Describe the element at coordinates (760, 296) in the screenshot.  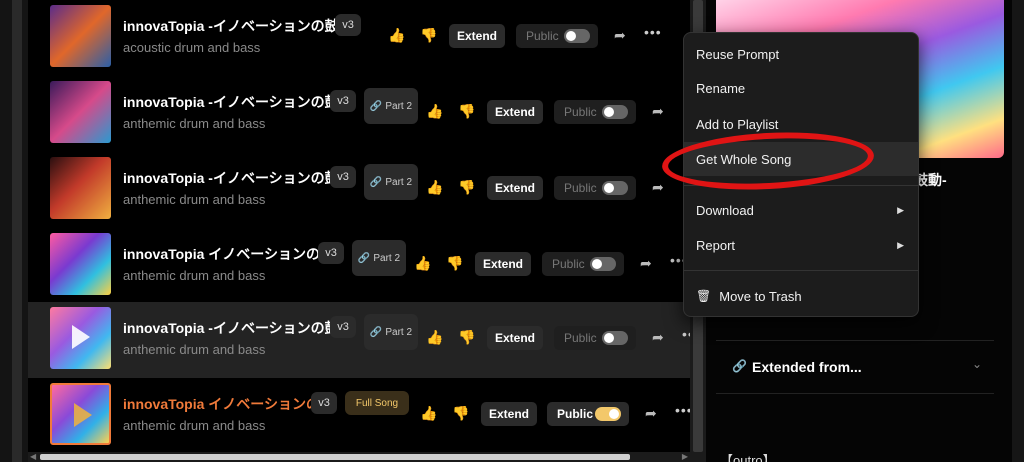
I see `menu-item-label: Move to Trash` at that location.